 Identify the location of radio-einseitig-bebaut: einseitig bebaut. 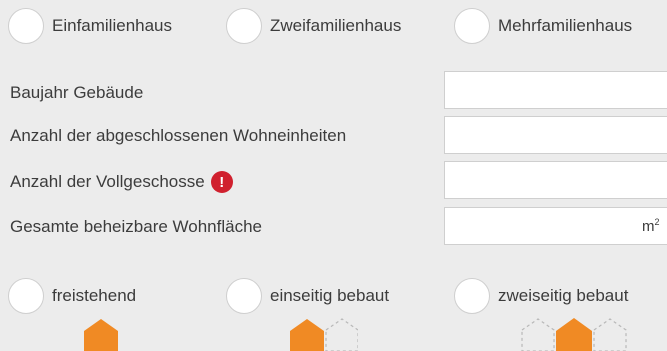
(307, 296).